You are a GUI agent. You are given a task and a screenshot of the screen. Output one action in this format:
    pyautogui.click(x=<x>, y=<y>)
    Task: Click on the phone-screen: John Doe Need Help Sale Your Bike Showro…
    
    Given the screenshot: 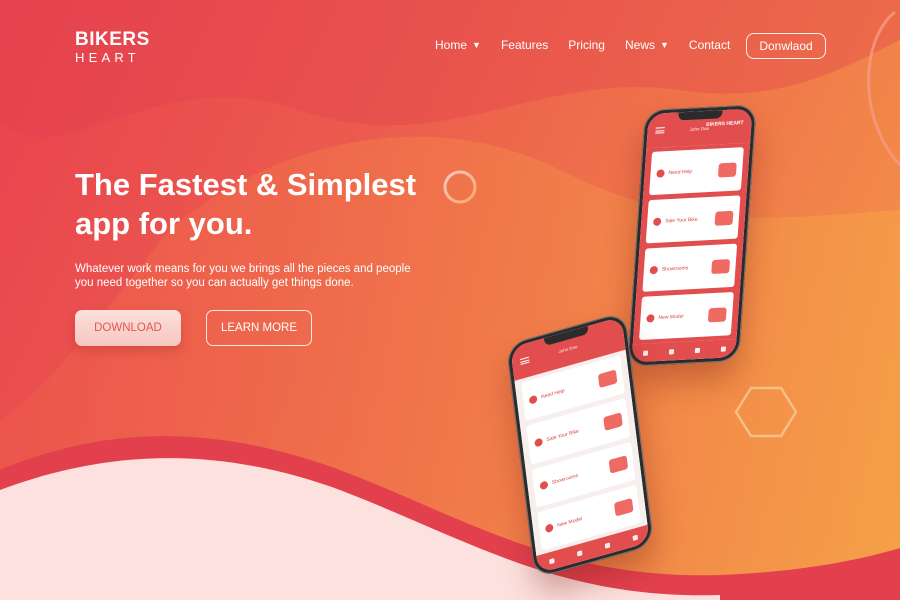 What is the action you would take?
    pyautogui.click(x=580, y=445)
    